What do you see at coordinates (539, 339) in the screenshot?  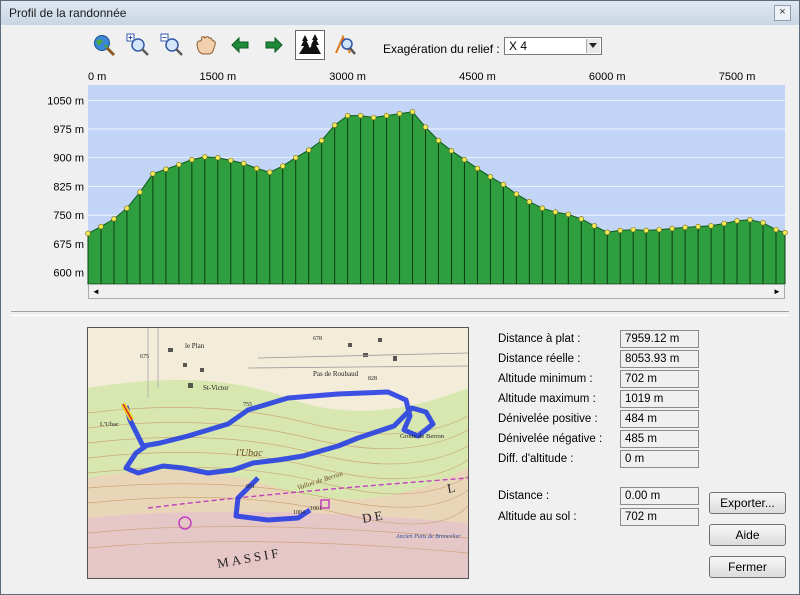 I see `flat-distance-label: Distance à plat :` at bounding box center [539, 339].